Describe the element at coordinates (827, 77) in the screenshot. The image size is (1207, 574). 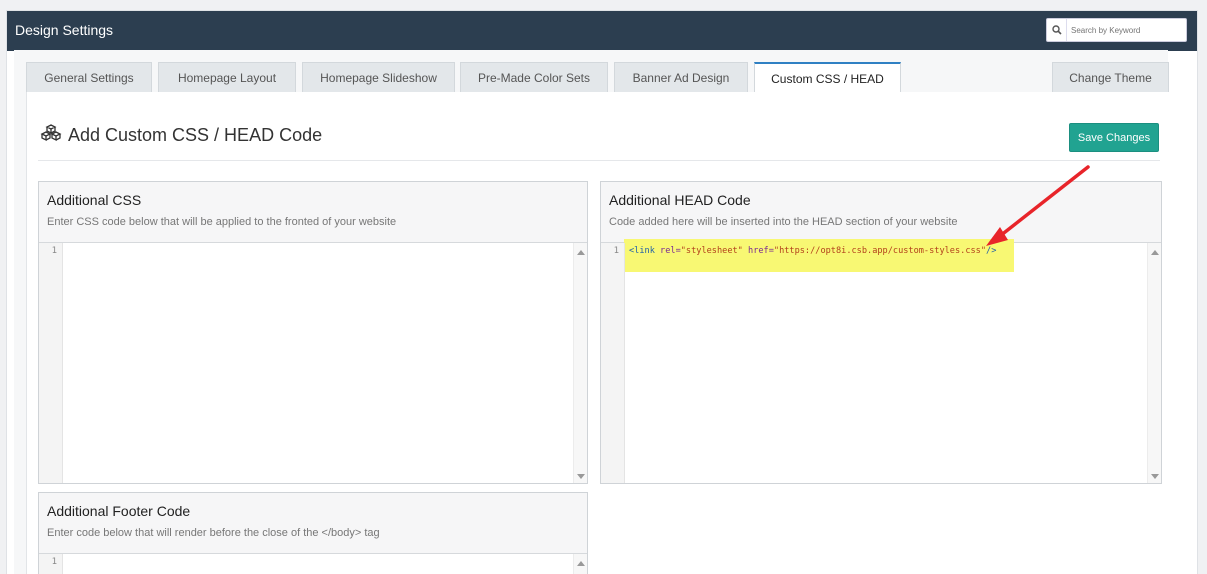
I see `tab-custom-css-head: Custom CSS / HEAD` at that location.